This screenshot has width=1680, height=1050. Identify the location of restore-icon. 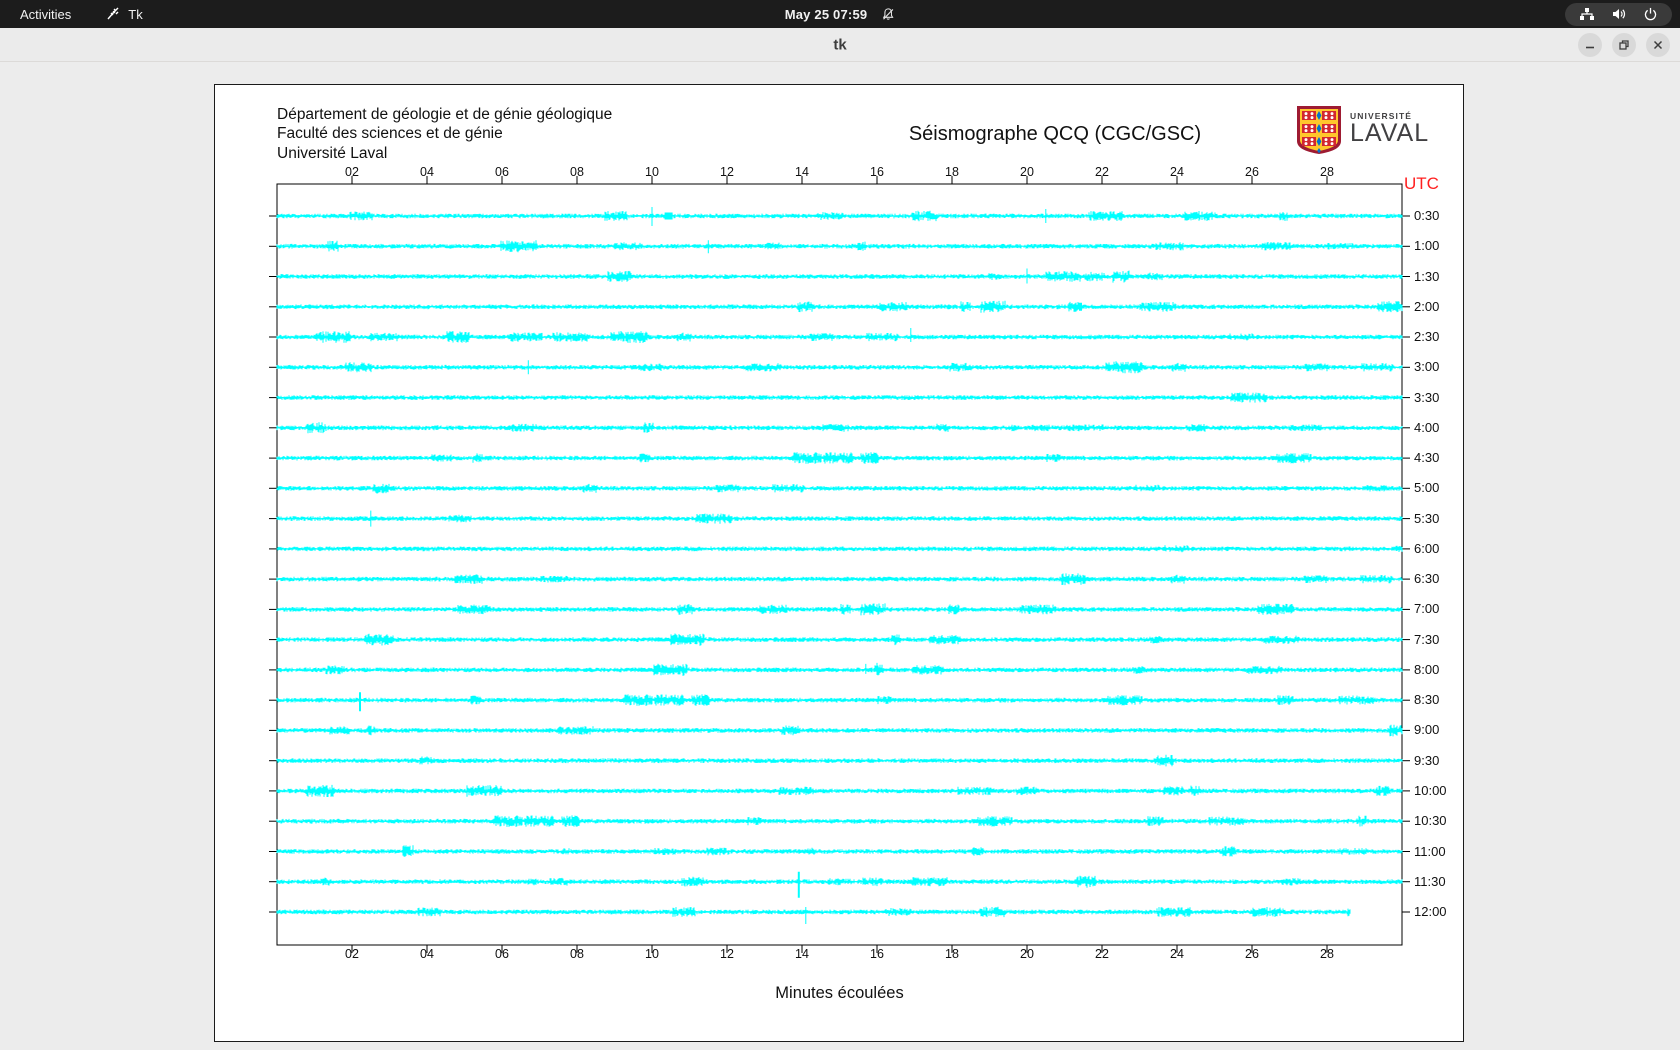
(1624, 44).